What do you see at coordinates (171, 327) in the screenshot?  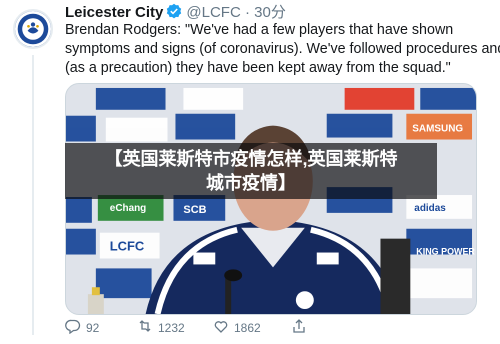 I see `retweet-count: 1232` at bounding box center [171, 327].